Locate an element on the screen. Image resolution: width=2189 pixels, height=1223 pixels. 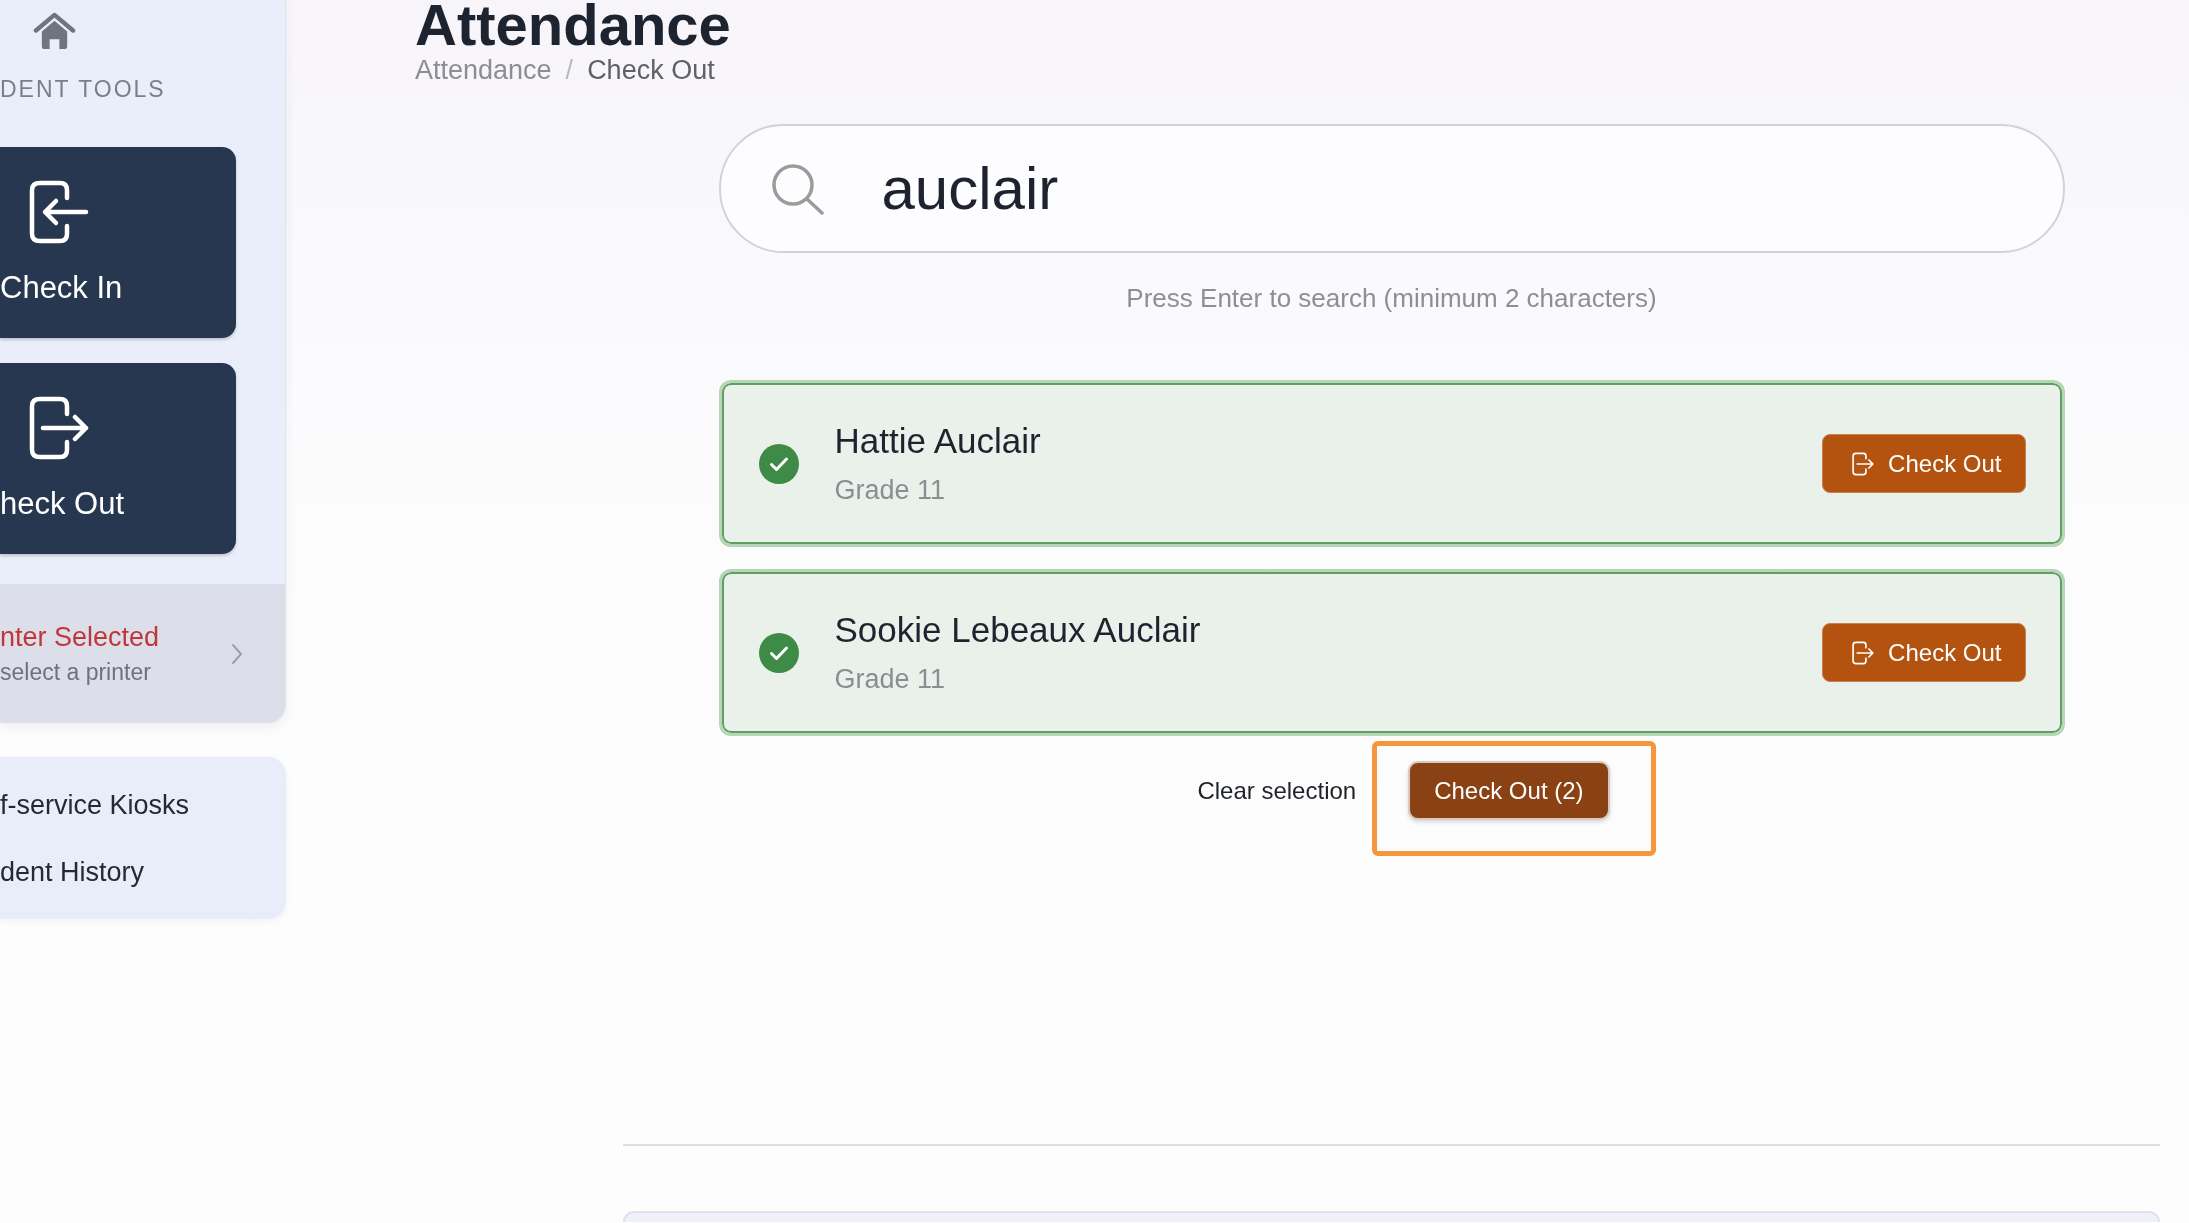
result-card: Sookie Lebeaux Auclair Grade 11 Check Out is located at coordinates (1391, 652).